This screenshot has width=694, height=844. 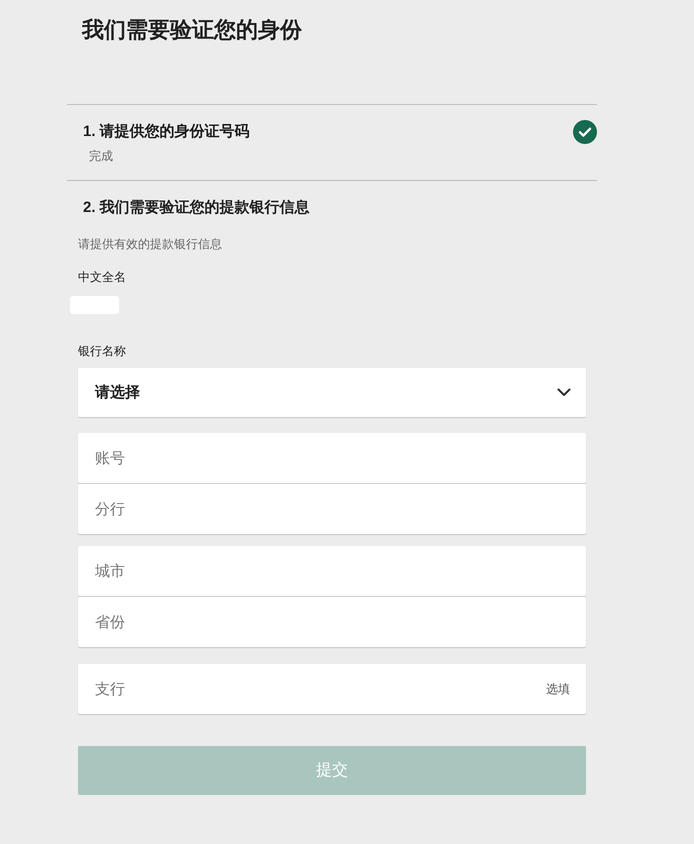 I want to click on step-description: 请提供有效的提款银行信息, so click(x=150, y=244).